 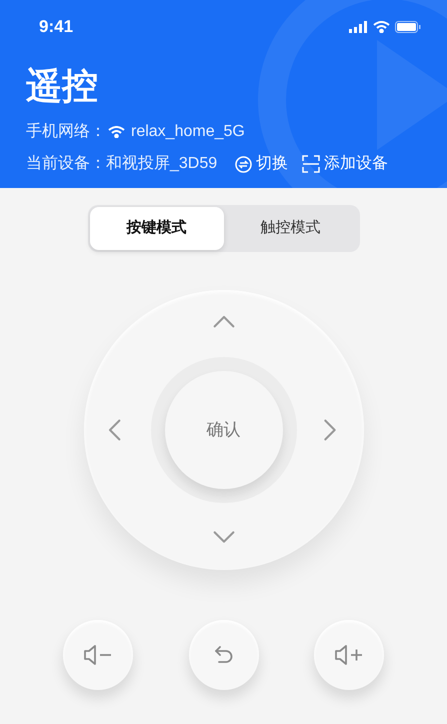 I want to click on mode-tab: 按键模式, so click(x=157, y=228).